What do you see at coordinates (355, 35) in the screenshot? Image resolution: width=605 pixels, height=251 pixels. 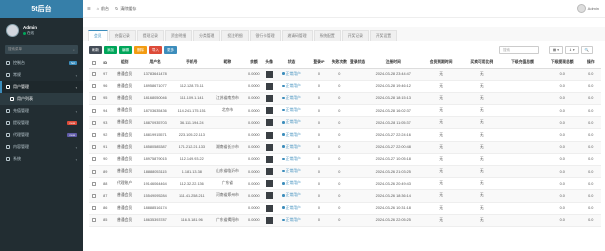 I see `tab-item: 开奖记录` at bounding box center [355, 35].